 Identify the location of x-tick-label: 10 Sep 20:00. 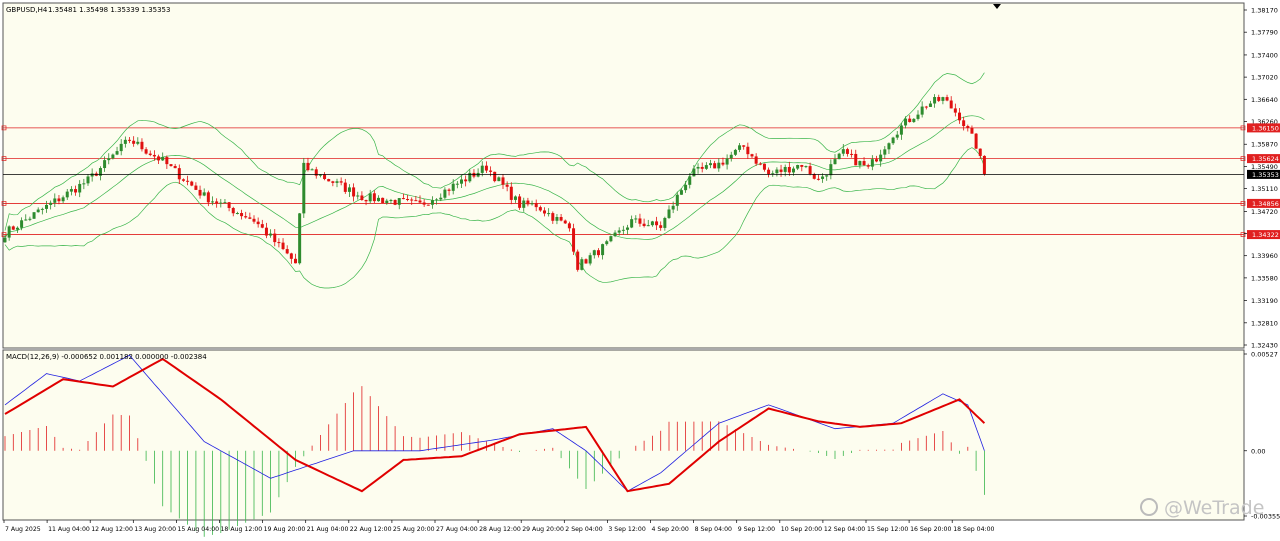
(801, 529).